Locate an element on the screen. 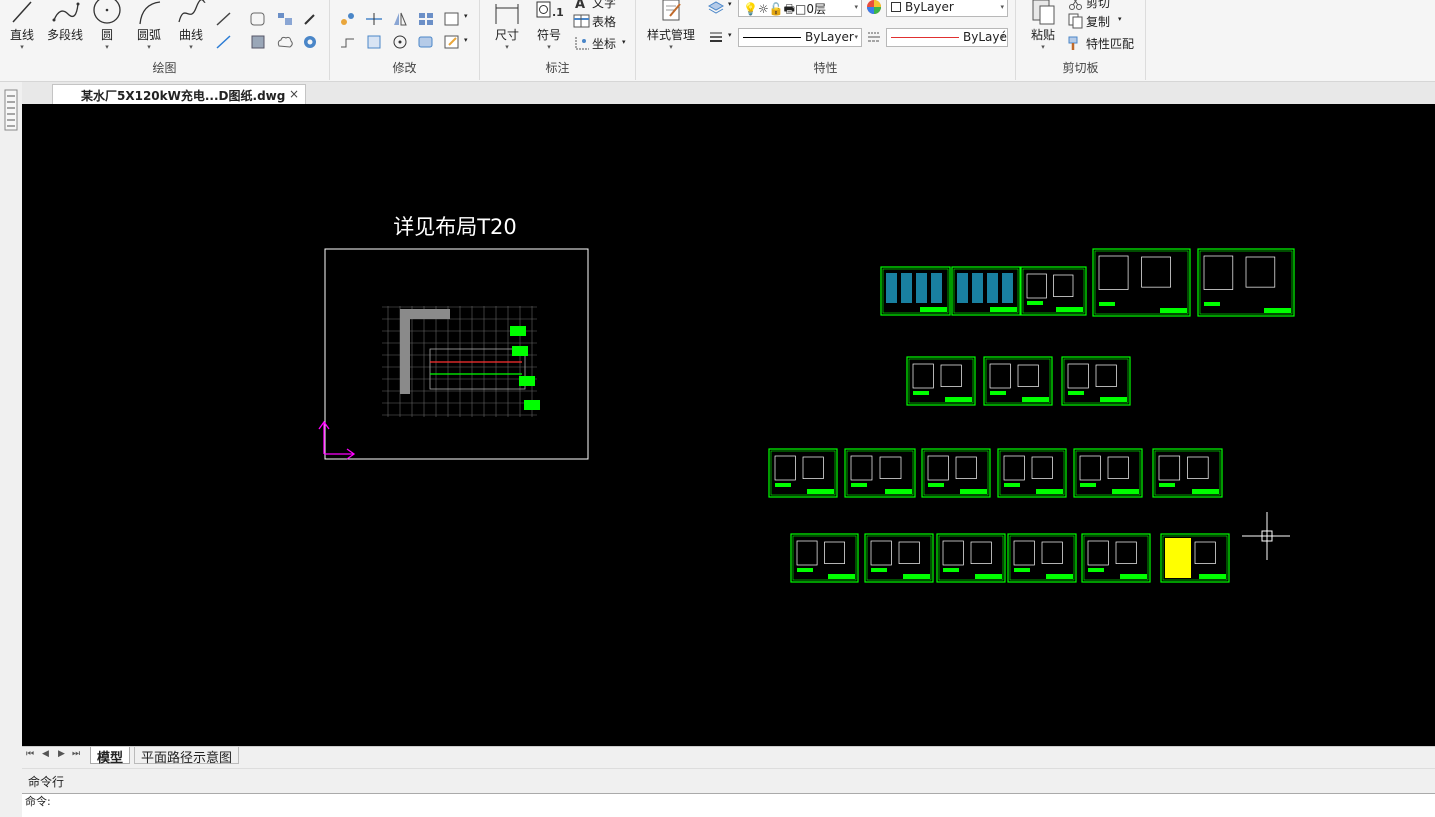 The image size is (1435, 817). panel-title-annotate: 标注 is located at coordinates (557, 68).